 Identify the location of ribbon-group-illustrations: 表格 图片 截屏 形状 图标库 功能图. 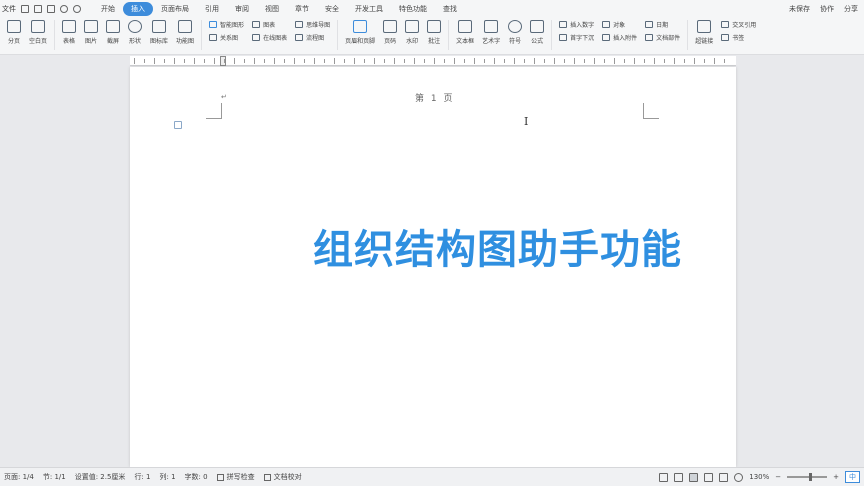
(129, 35).